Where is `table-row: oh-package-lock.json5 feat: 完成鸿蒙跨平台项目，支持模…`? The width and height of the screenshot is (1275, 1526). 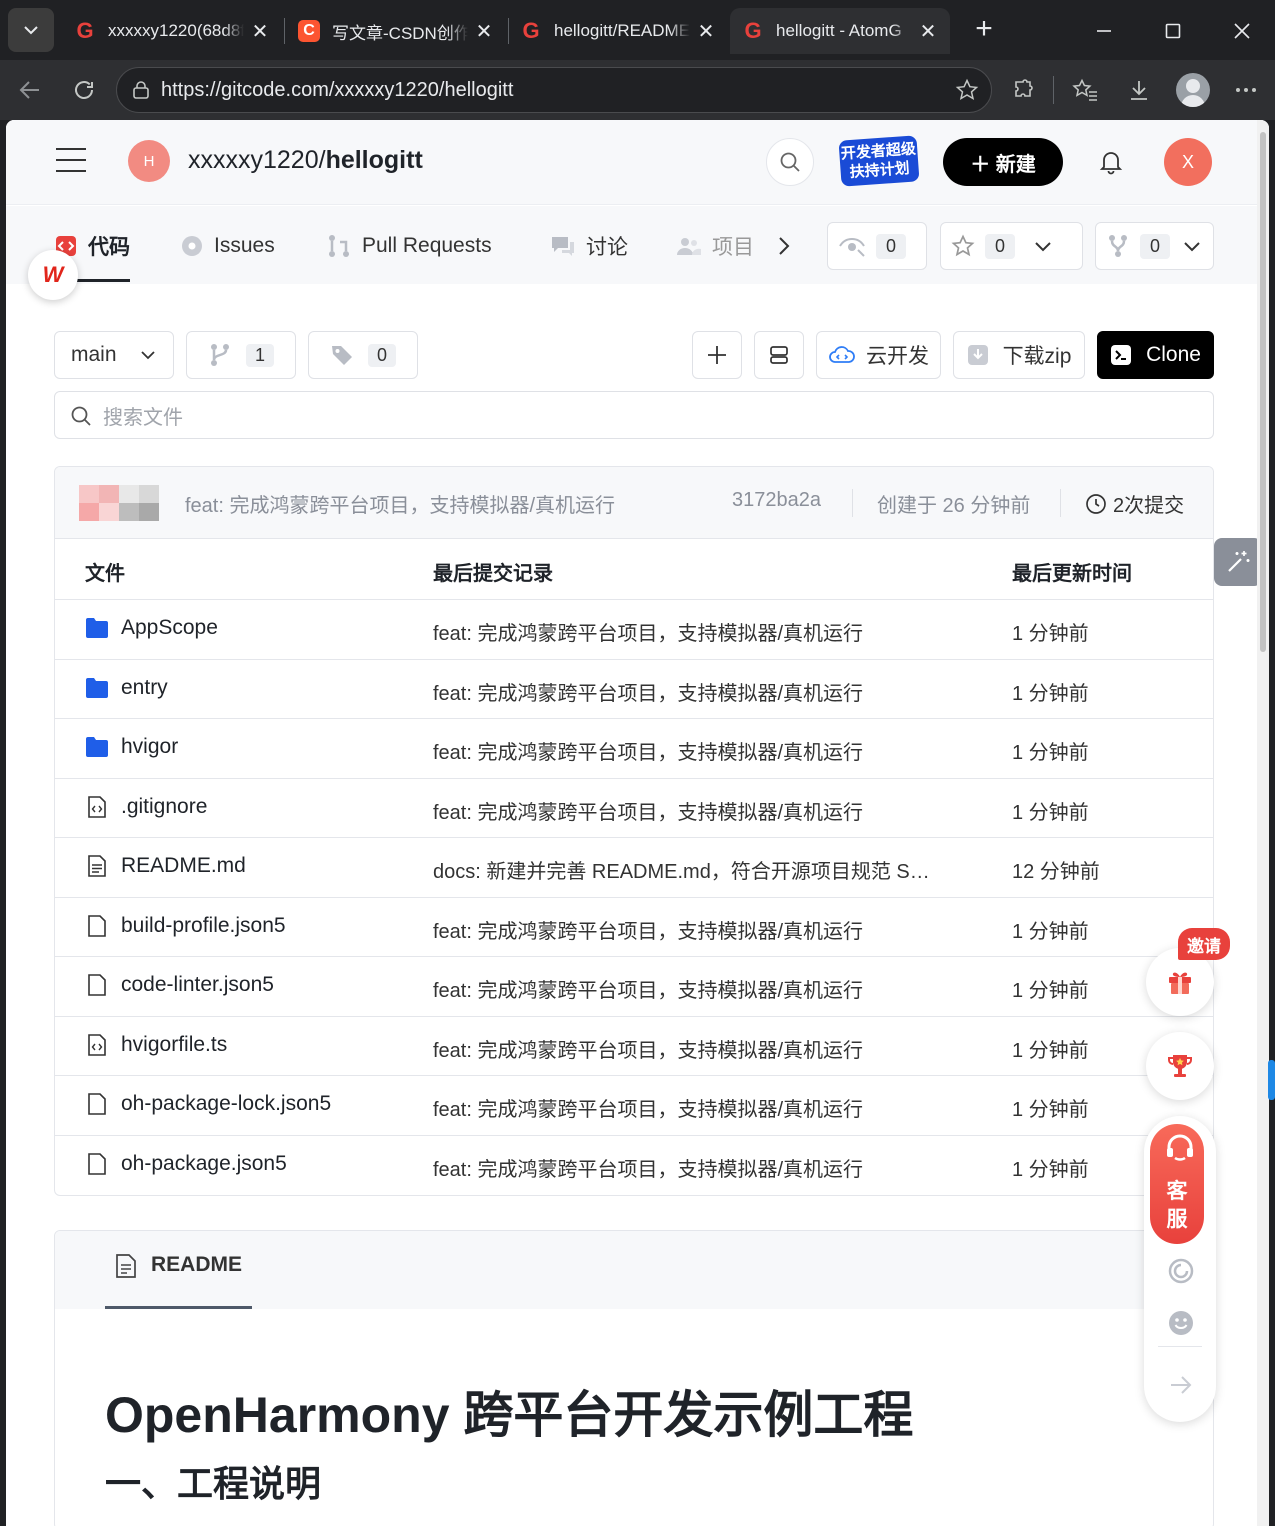
table-row: oh-package-lock.json5 feat: 完成鸿蒙跨平台项目，支持模… is located at coordinates (634, 1106).